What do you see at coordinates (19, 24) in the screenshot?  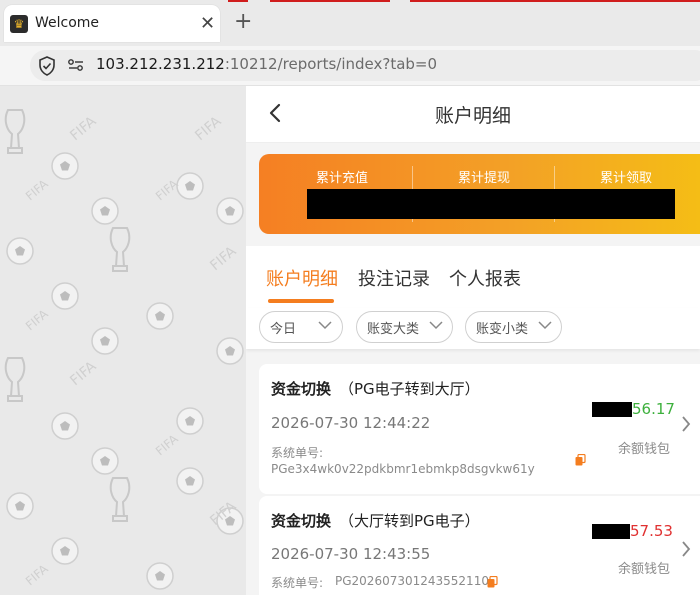 I see `site-favicon-icon: ♛` at bounding box center [19, 24].